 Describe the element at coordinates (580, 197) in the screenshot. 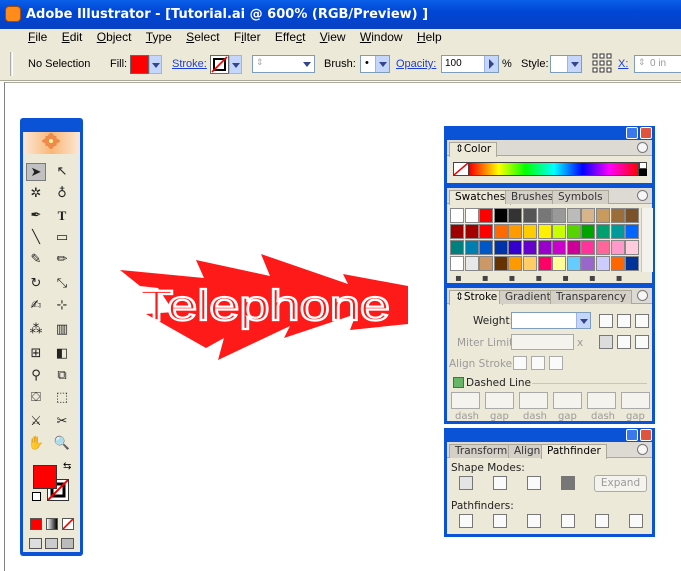

I see `tab-symbols: Symbols` at that location.